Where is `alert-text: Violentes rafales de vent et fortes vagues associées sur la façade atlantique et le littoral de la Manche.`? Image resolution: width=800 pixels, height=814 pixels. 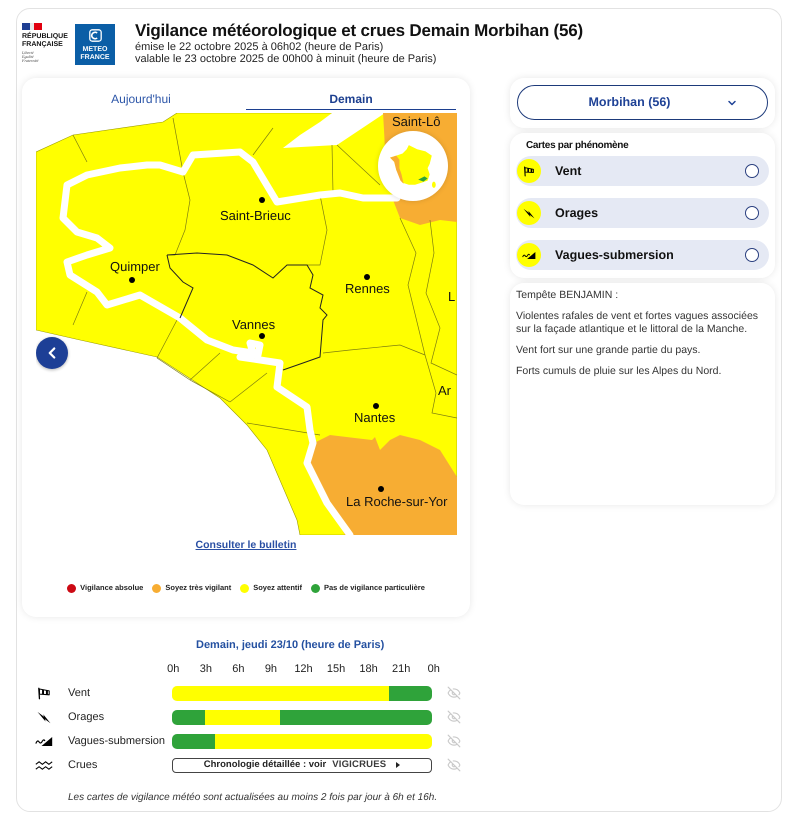
alert-text: Violentes rafales de vent et fortes vagues associées sur la façade atlantique et le littoral de la Manche. is located at coordinates (638, 323).